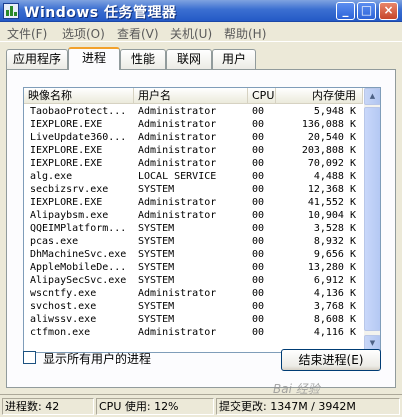  Describe the element at coordinates (334, 332) in the screenshot. I see `process-memory: 4,116 K` at that location.